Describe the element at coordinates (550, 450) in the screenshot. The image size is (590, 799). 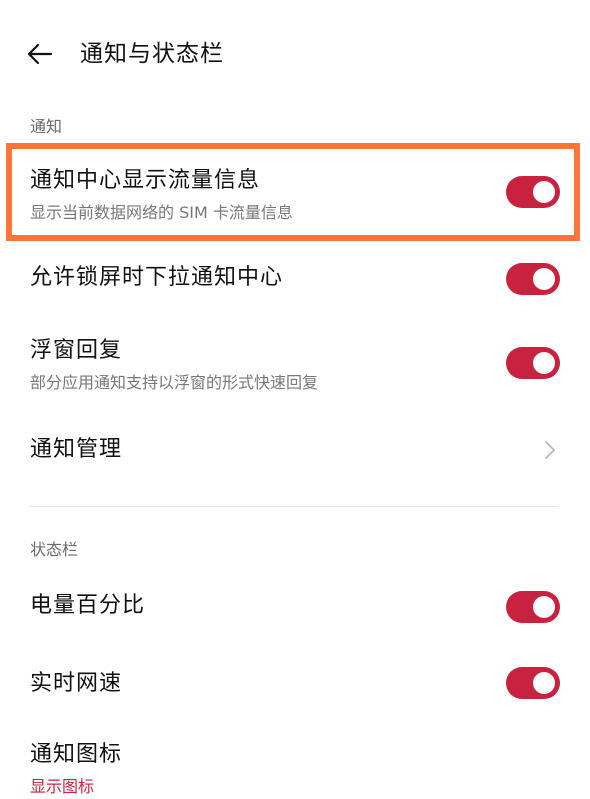
I see `chevron-right-icon` at that location.